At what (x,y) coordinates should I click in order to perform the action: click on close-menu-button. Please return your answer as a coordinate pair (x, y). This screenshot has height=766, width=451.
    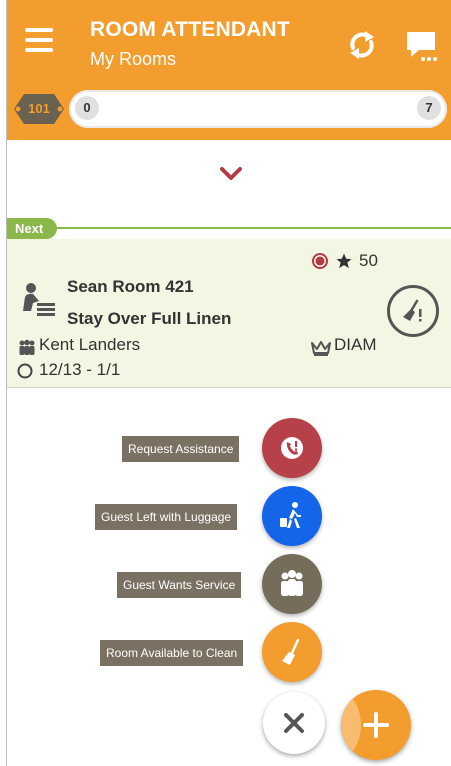
    Looking at the image, I should click on (294, 723).